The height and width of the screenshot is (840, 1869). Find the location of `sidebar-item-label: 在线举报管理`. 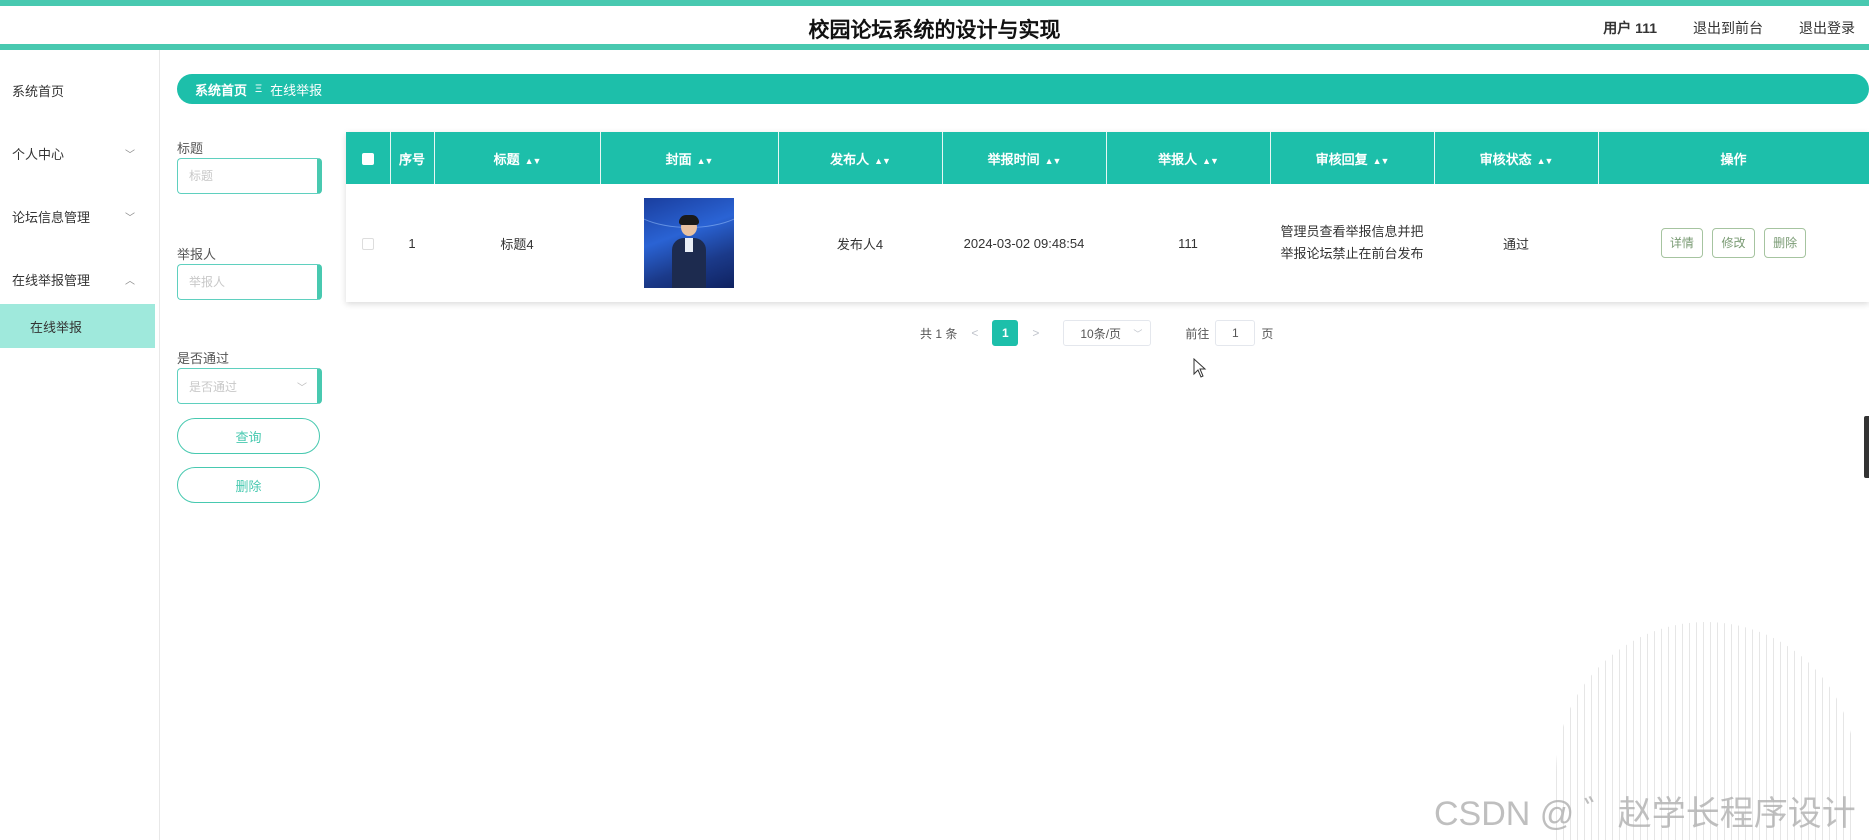

sidebar-item-label: 在线举报管理 is located at coordinates (51, 280).